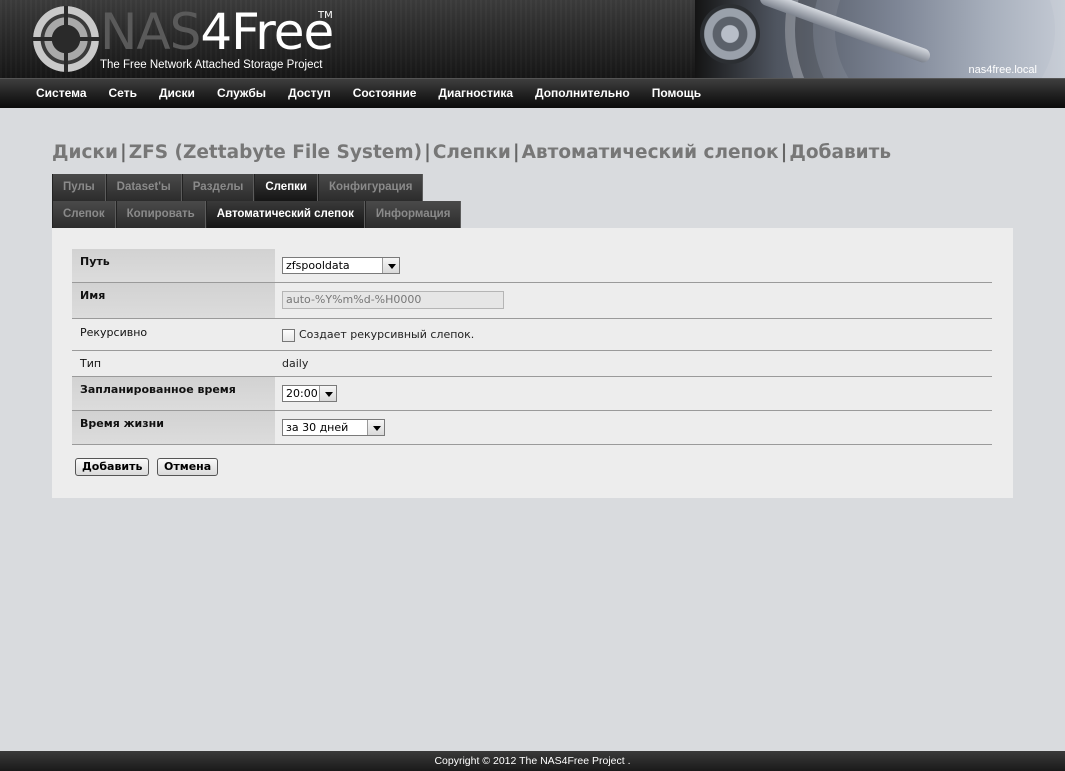  Describe the element at coordinates (173, 300) in the screenshot. I see `name-label: Имя` at that location.